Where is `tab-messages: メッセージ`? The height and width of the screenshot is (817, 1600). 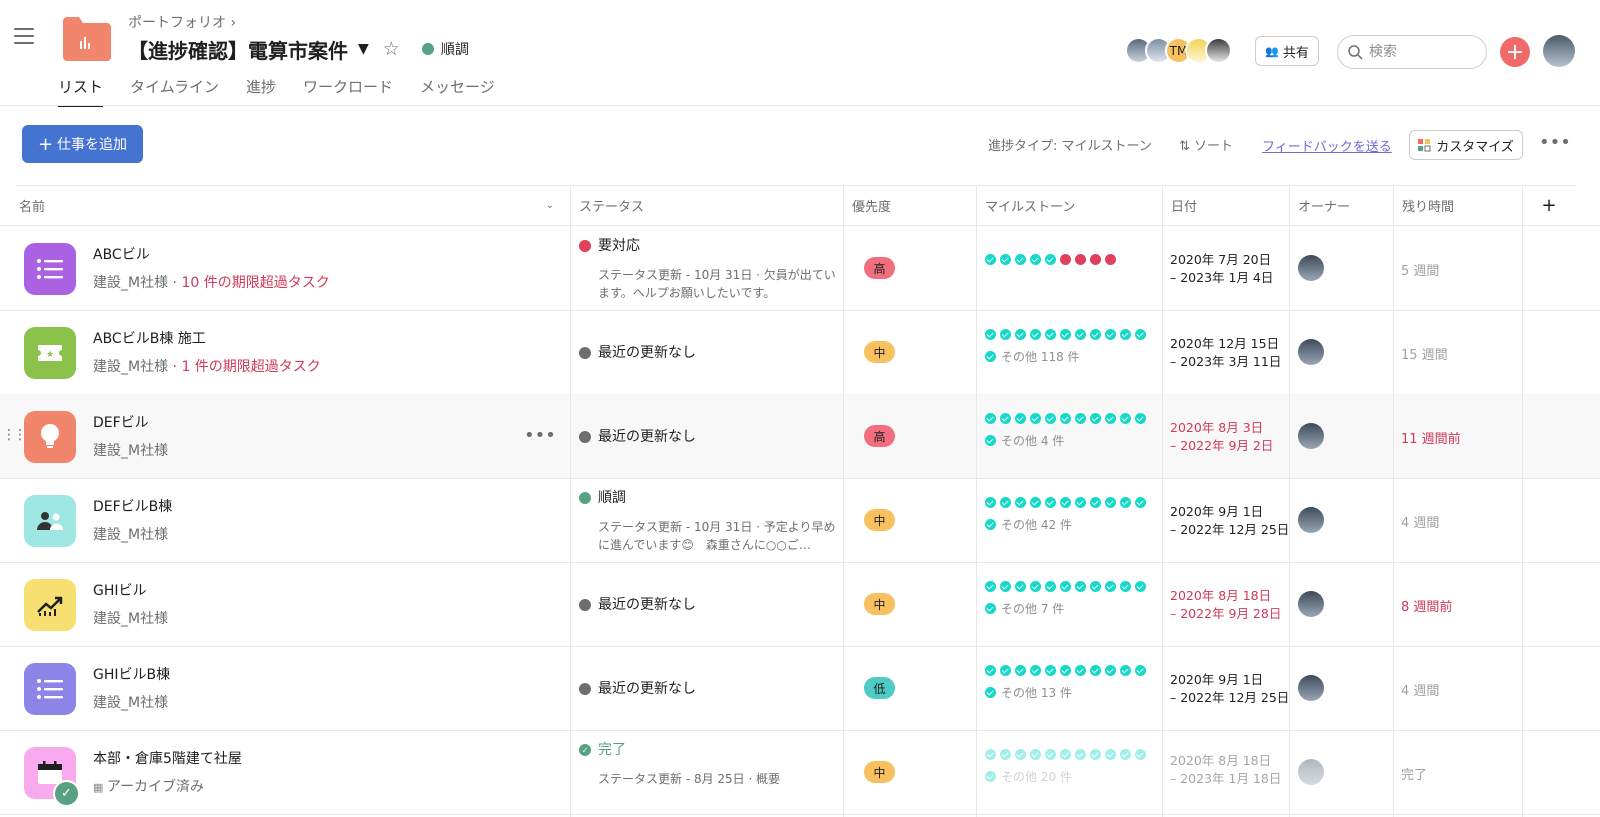
tab-messages: メッセージ is located at coordinates (457, 91).